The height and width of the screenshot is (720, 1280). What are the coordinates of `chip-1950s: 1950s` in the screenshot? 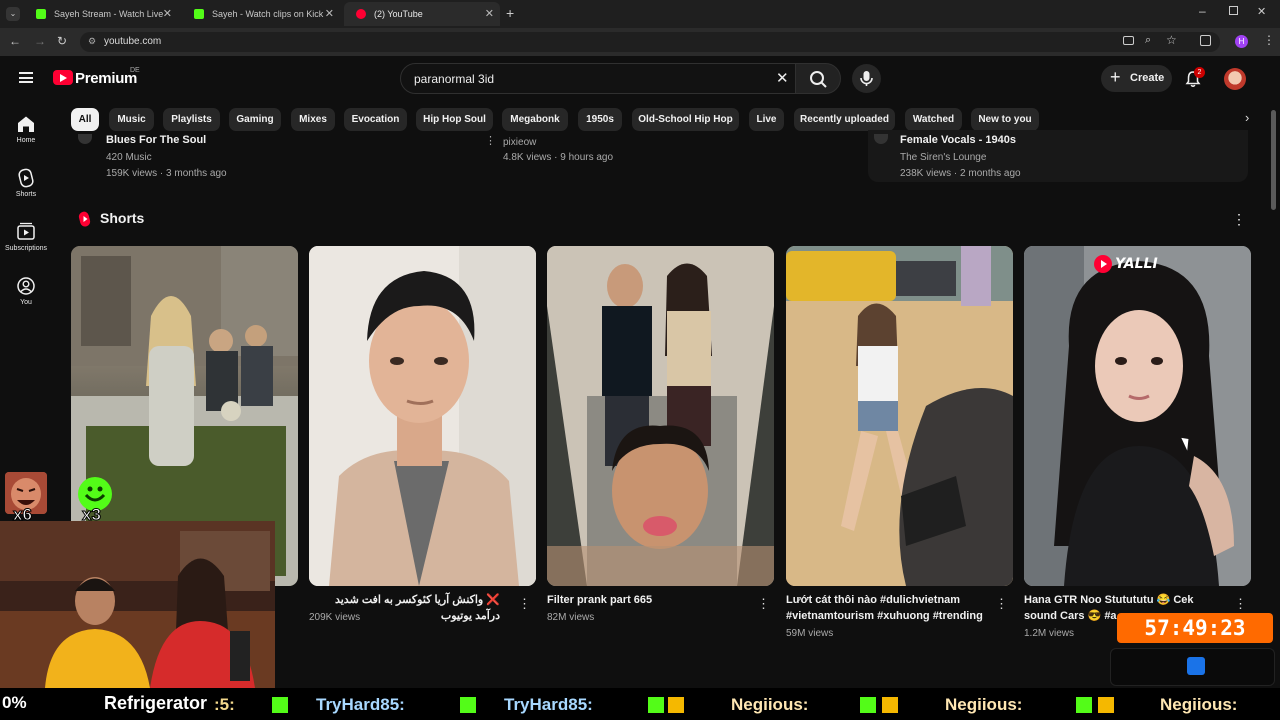 It's located at (600, 119).